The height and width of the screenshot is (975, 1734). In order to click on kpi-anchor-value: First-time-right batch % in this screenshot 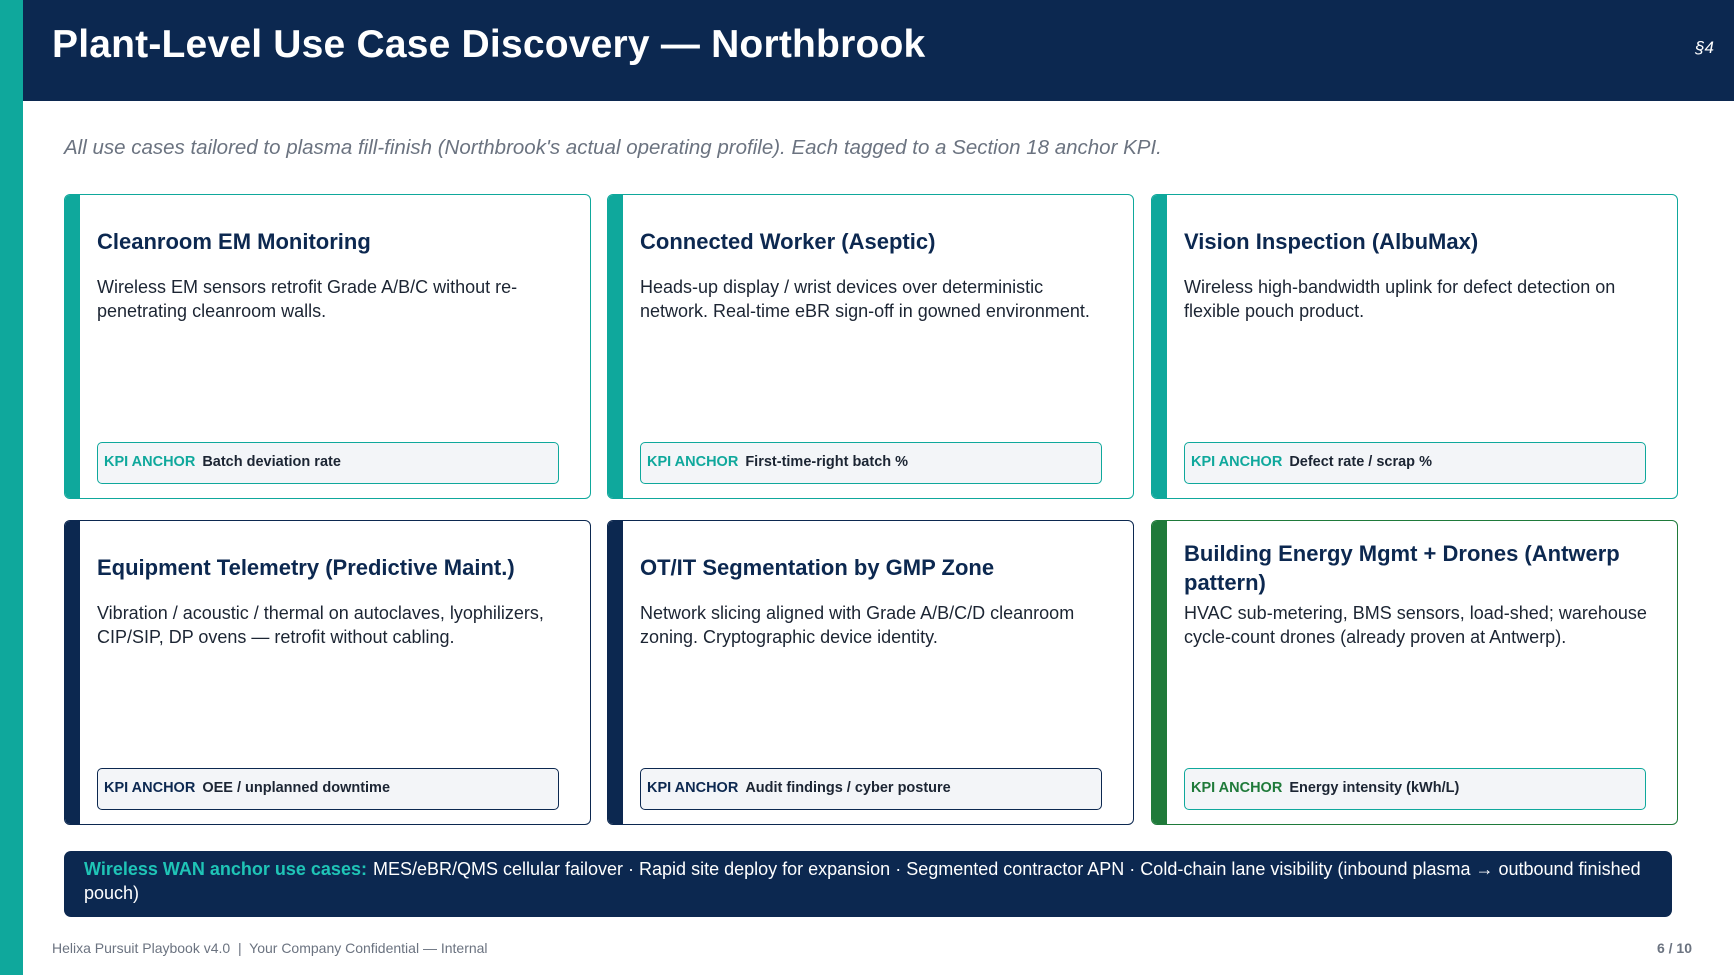, I will do `click(827, 462)`.